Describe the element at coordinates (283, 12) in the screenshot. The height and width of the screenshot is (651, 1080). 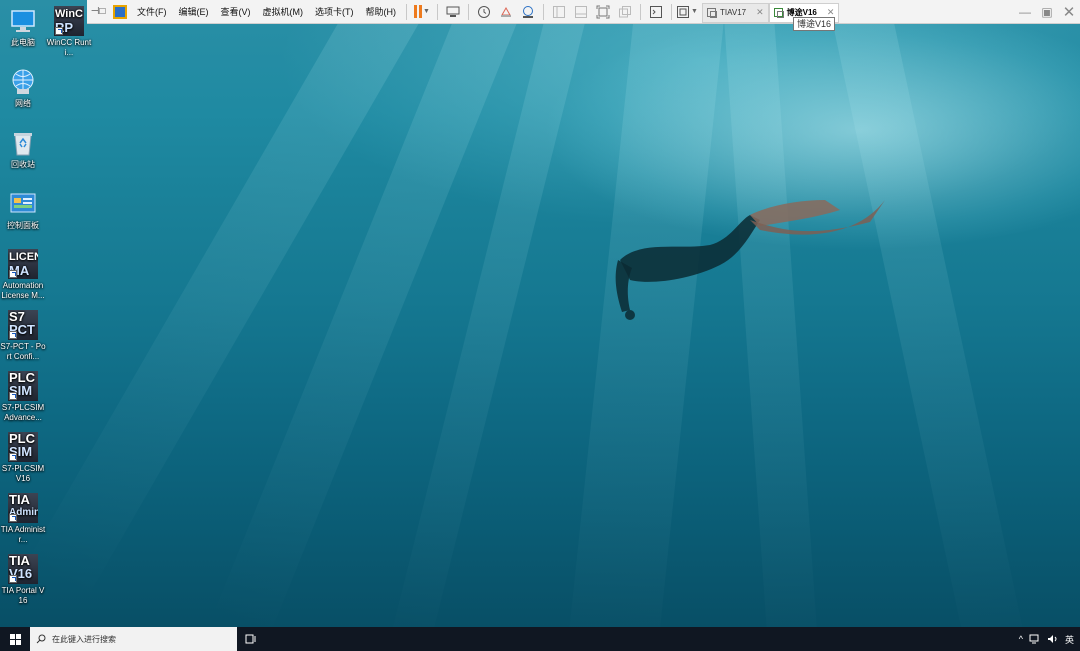
I see `menu-vm: 虚拟机(M)` at that location.